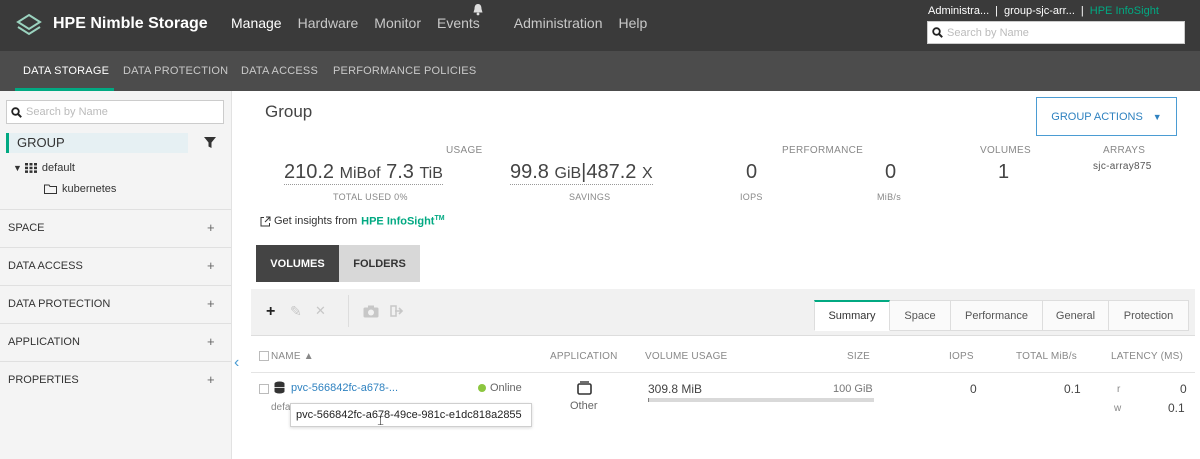  Describe the element at coordinates (17, 168) in the screenshot. I see `caret-down-icon: ▼` at that location.